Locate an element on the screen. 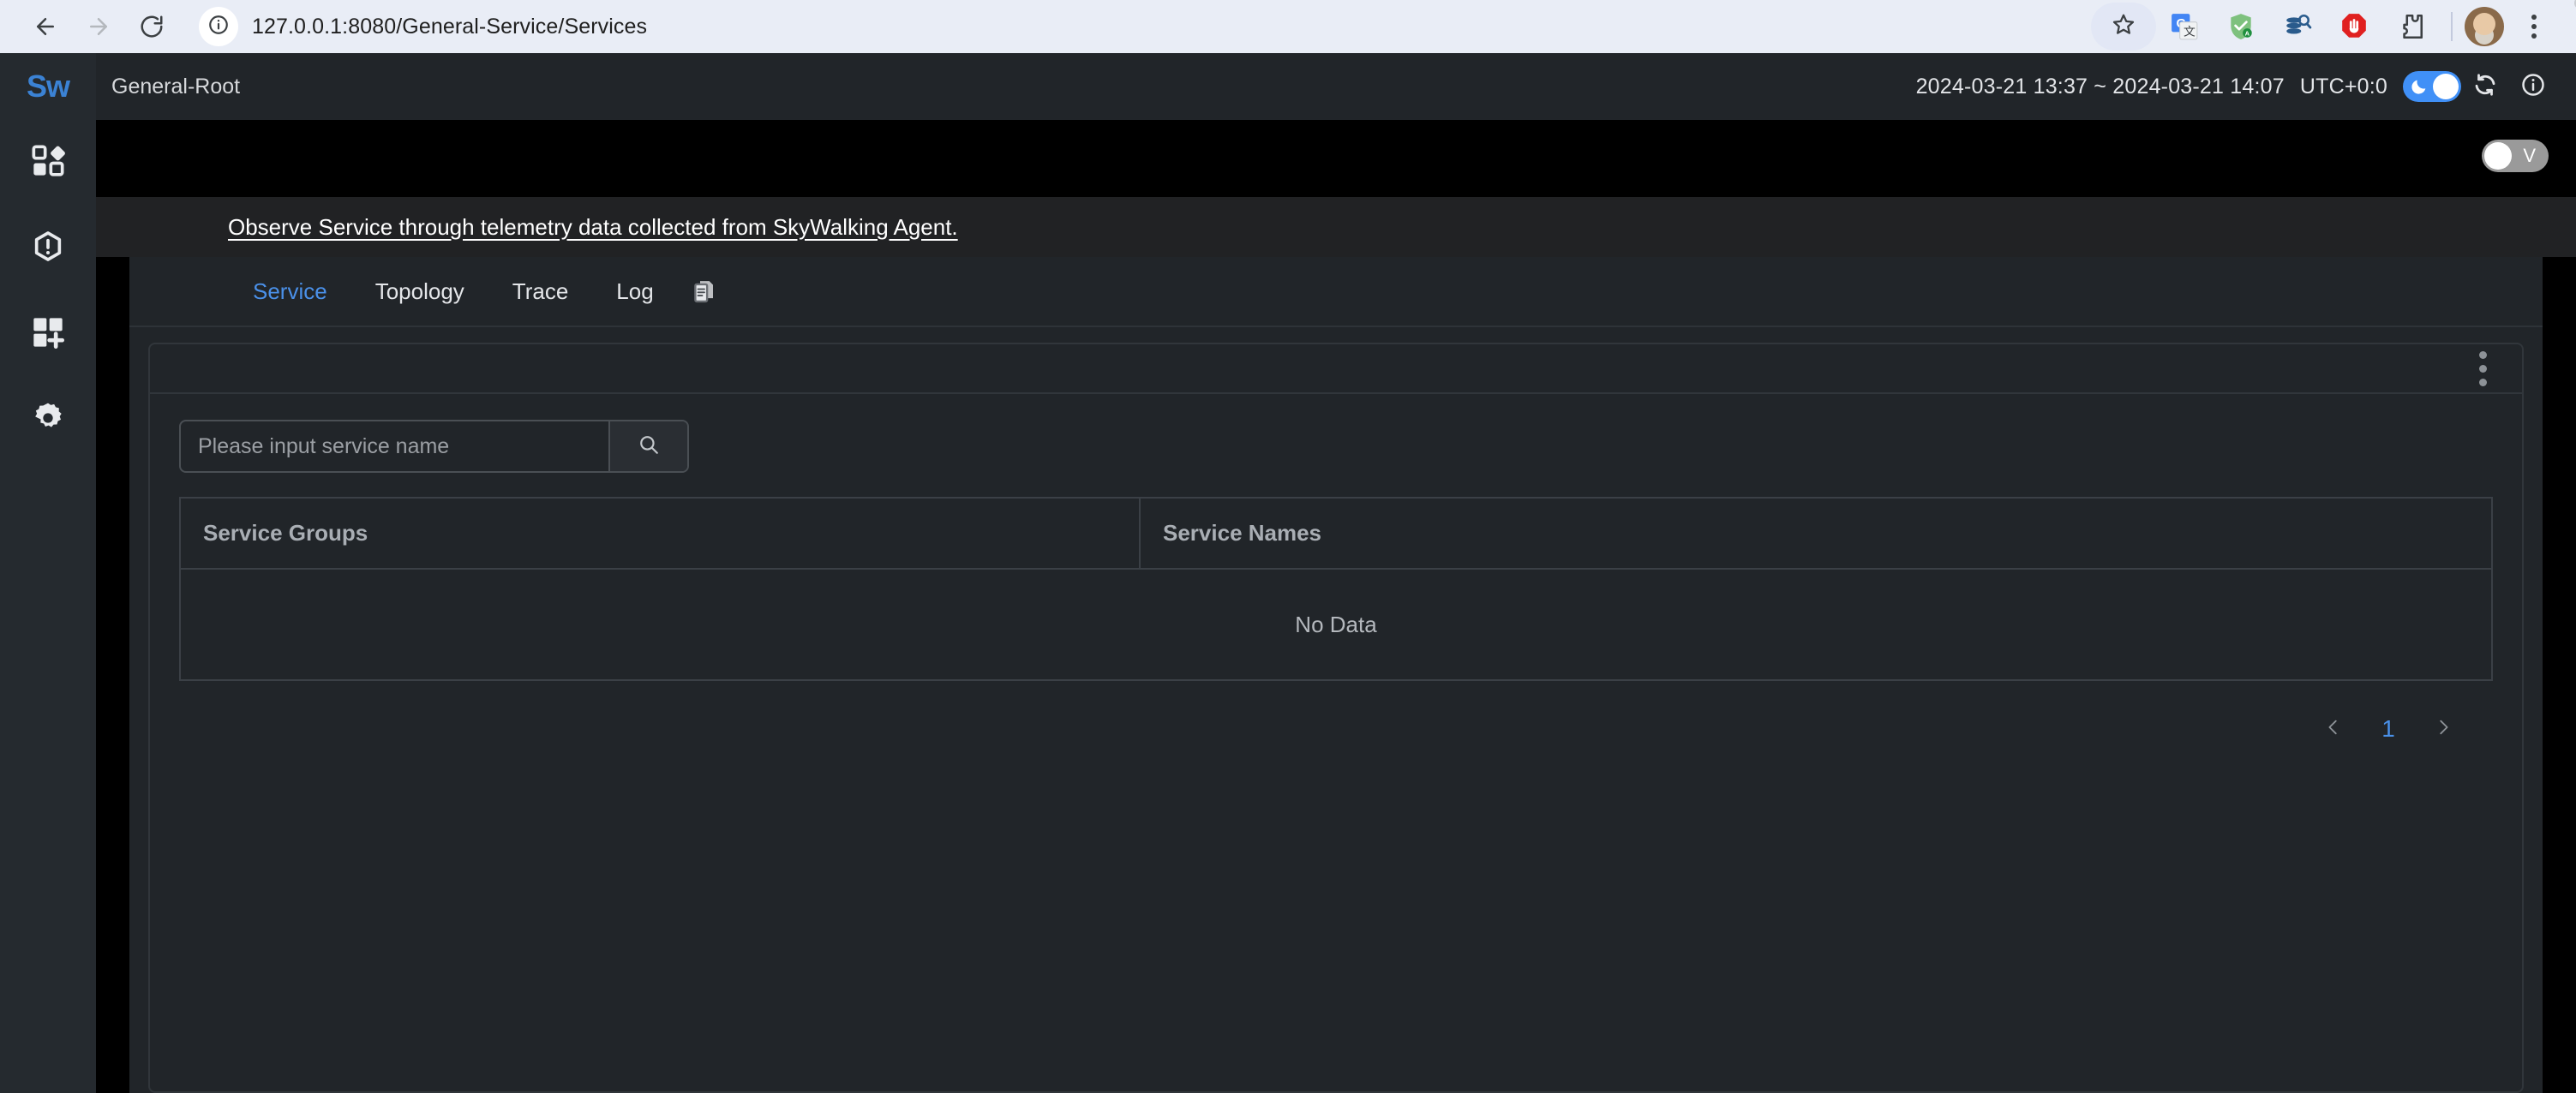 This screenshot has height=1093, width=2576. add-dashboard-icon is located at coordinates (48, 335).